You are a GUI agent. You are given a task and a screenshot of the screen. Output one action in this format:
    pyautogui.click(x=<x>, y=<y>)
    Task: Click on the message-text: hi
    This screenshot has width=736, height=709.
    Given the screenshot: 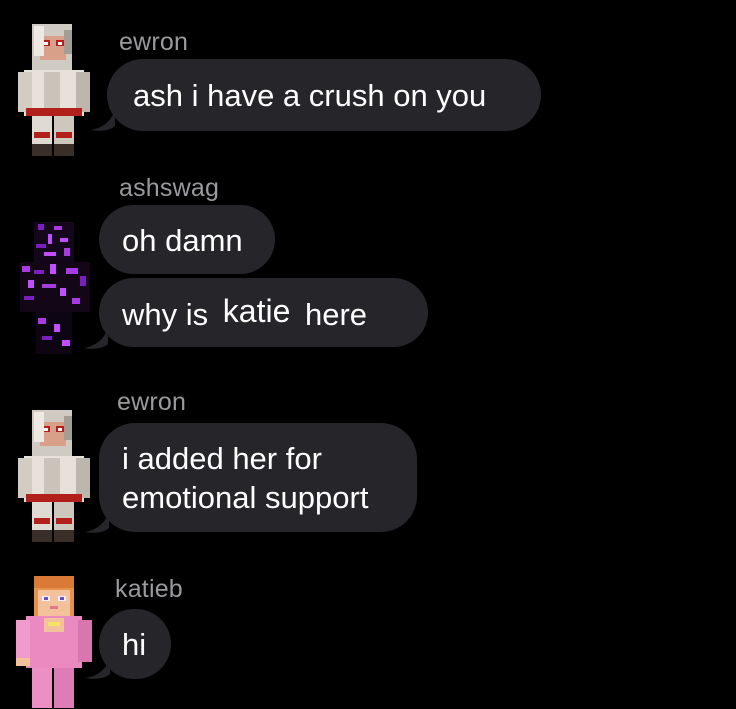 What is the action you would take?
    pyautogui.click(x=134, y=644)
    